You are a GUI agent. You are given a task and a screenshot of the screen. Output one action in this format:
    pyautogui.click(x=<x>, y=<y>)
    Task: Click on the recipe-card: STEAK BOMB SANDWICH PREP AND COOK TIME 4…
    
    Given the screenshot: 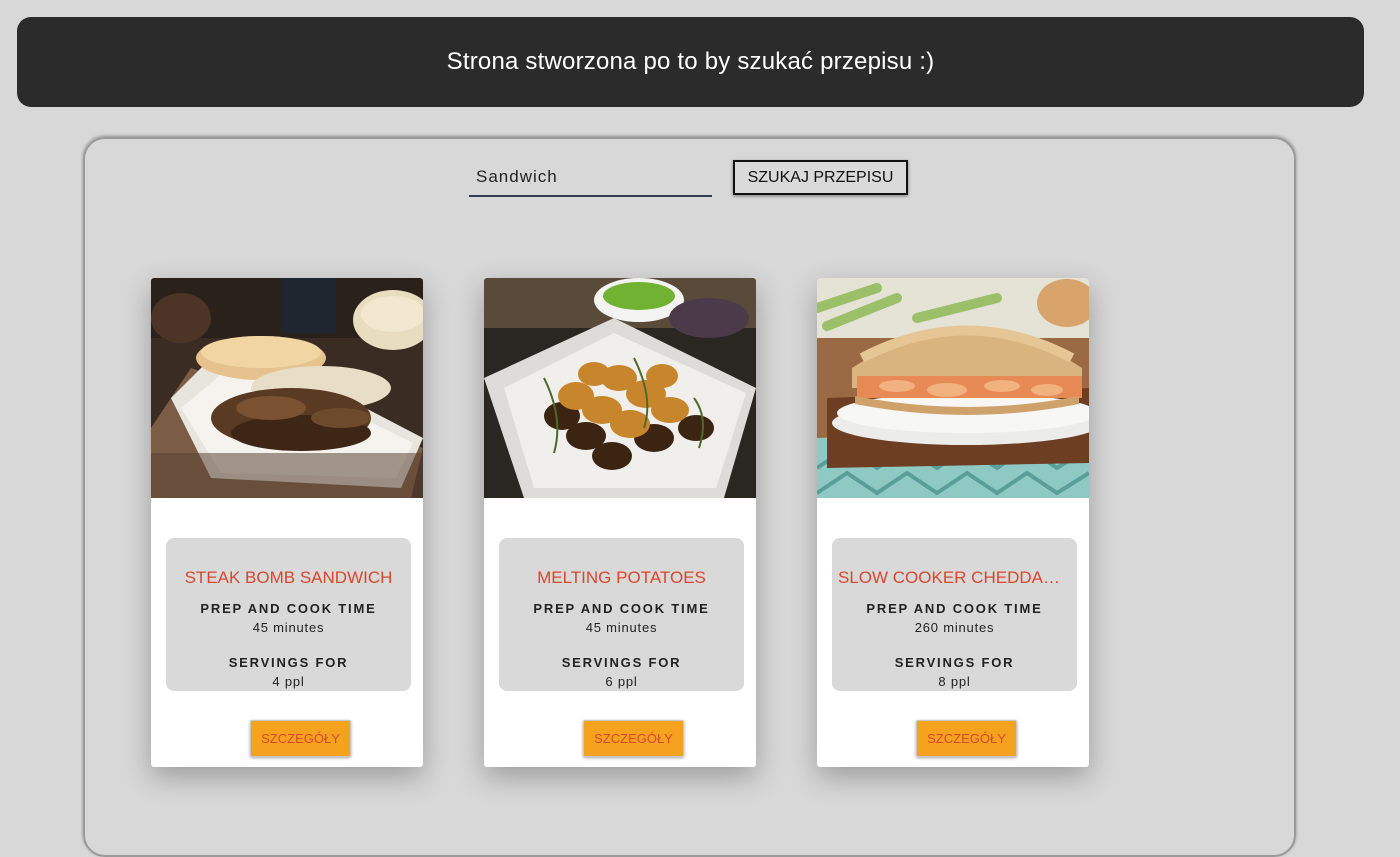 What is the action you would take?
    pyautogui.click(x=287, y=522)
    